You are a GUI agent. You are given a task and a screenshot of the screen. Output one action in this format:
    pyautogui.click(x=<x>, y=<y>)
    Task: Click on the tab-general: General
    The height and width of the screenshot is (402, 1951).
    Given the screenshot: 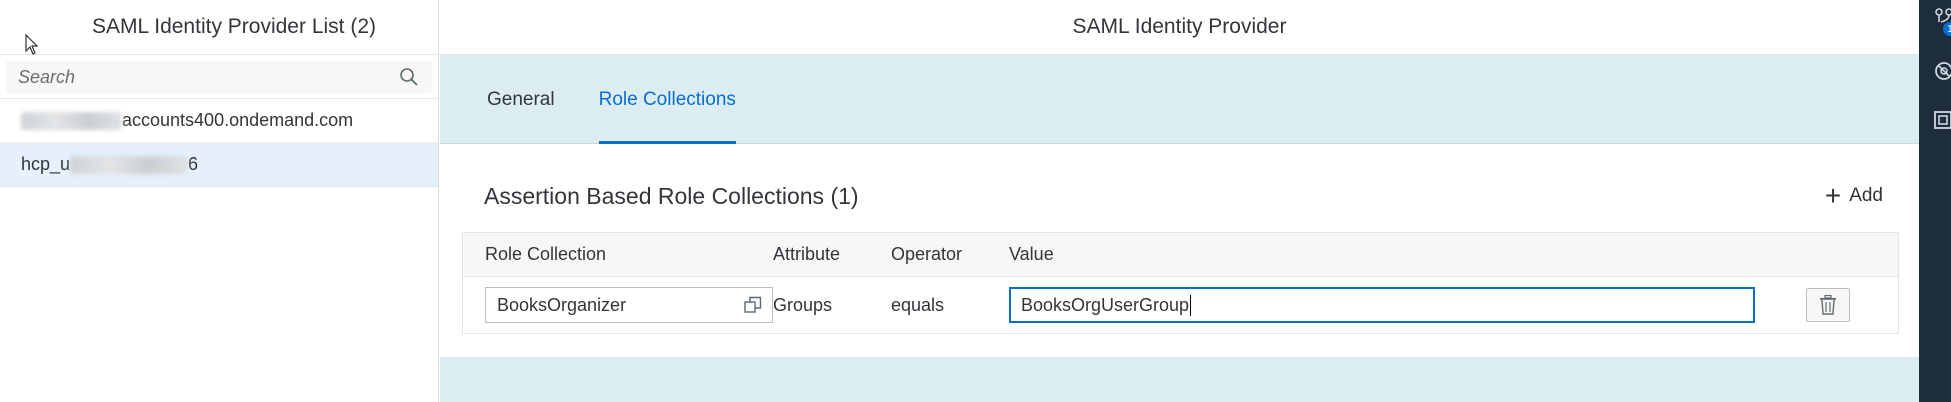 What is the action you would take?
    pyautogui.click(x=521, y=98)
    